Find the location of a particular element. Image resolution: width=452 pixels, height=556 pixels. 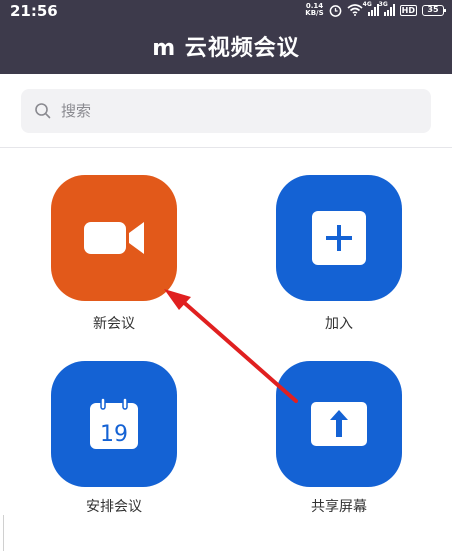

hd-icon: HD is located at coordinates (408, 10).